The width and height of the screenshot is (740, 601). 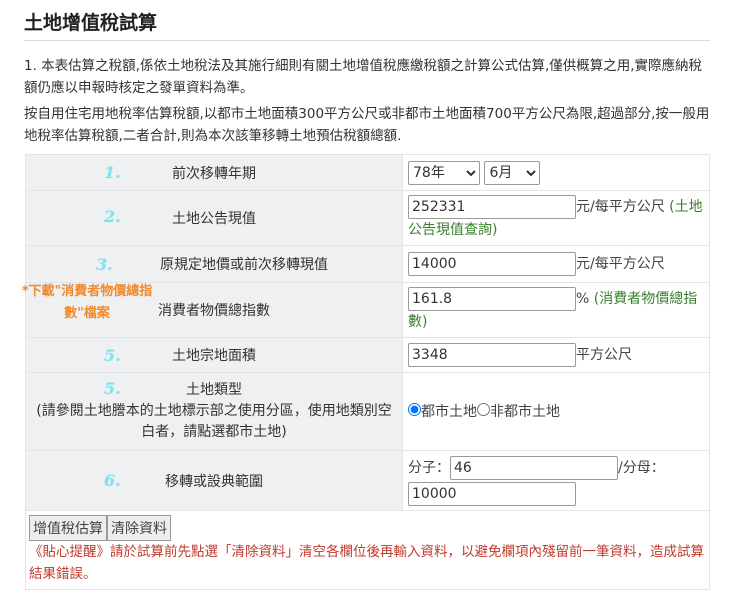 I want to click on announced-value-input, so click(x=492, y=207).